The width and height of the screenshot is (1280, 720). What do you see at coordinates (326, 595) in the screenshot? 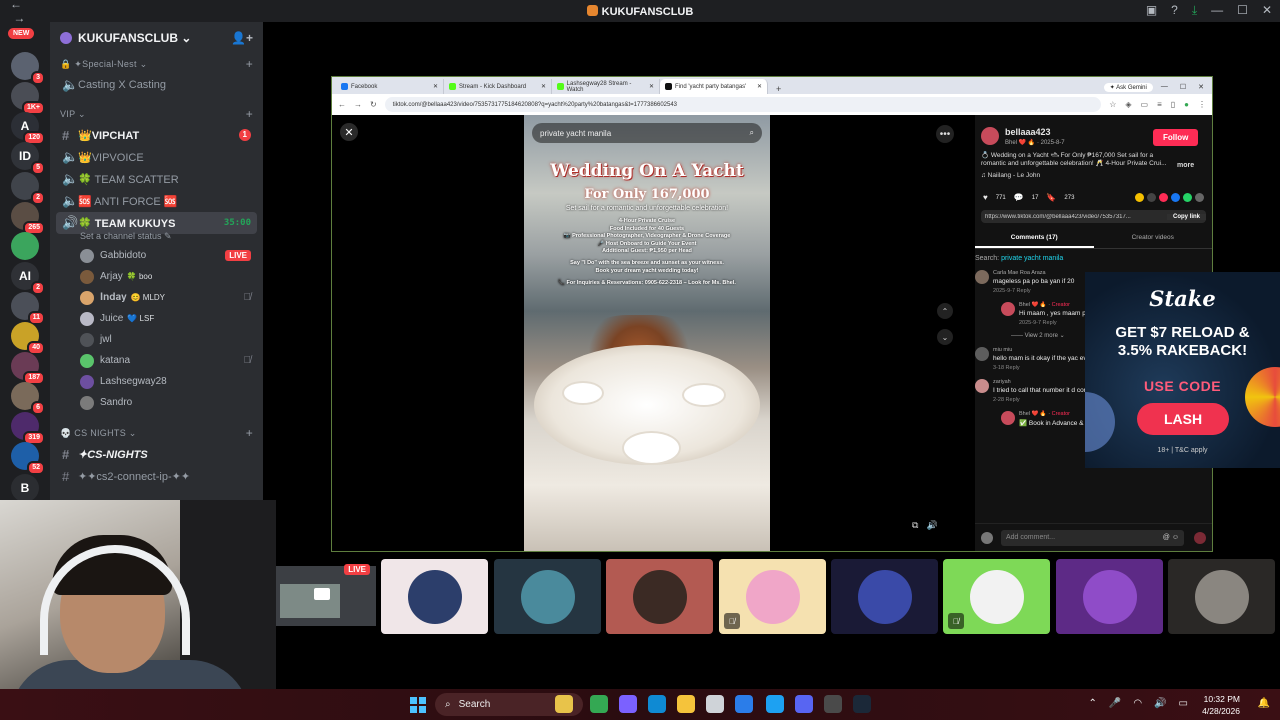
I see `live-stream-tile: LIVE` at bounding box center [326, 595].